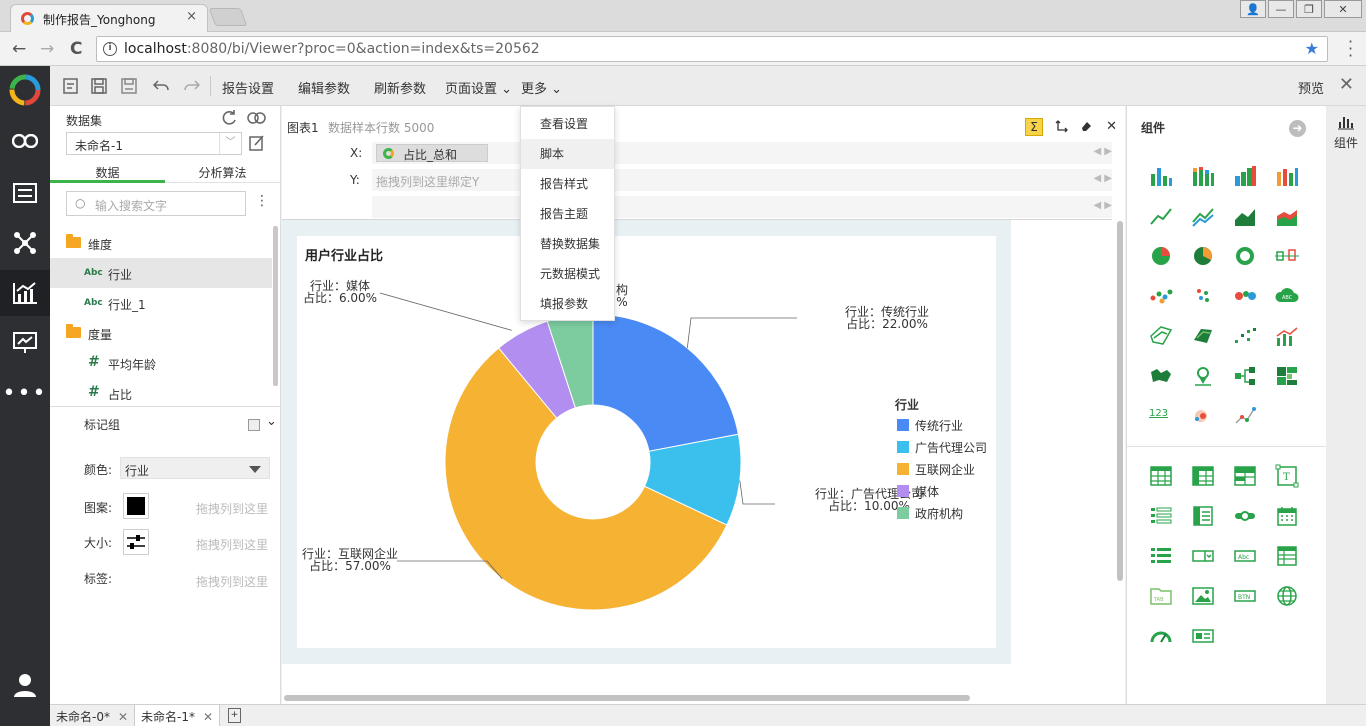  Describe the element at coordinates (1287, 296) in the screenshot. I see `word-cloud-icon: ABC` at that location.